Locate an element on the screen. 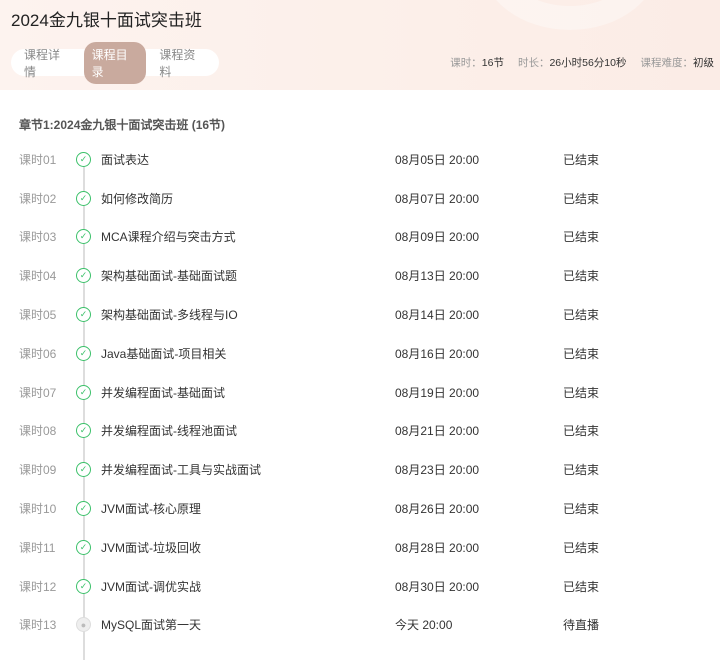  lesson-row: 课时01 ✓ 面试表达 08月05日 20:00 已结束 is located at coordinates (360, 159).